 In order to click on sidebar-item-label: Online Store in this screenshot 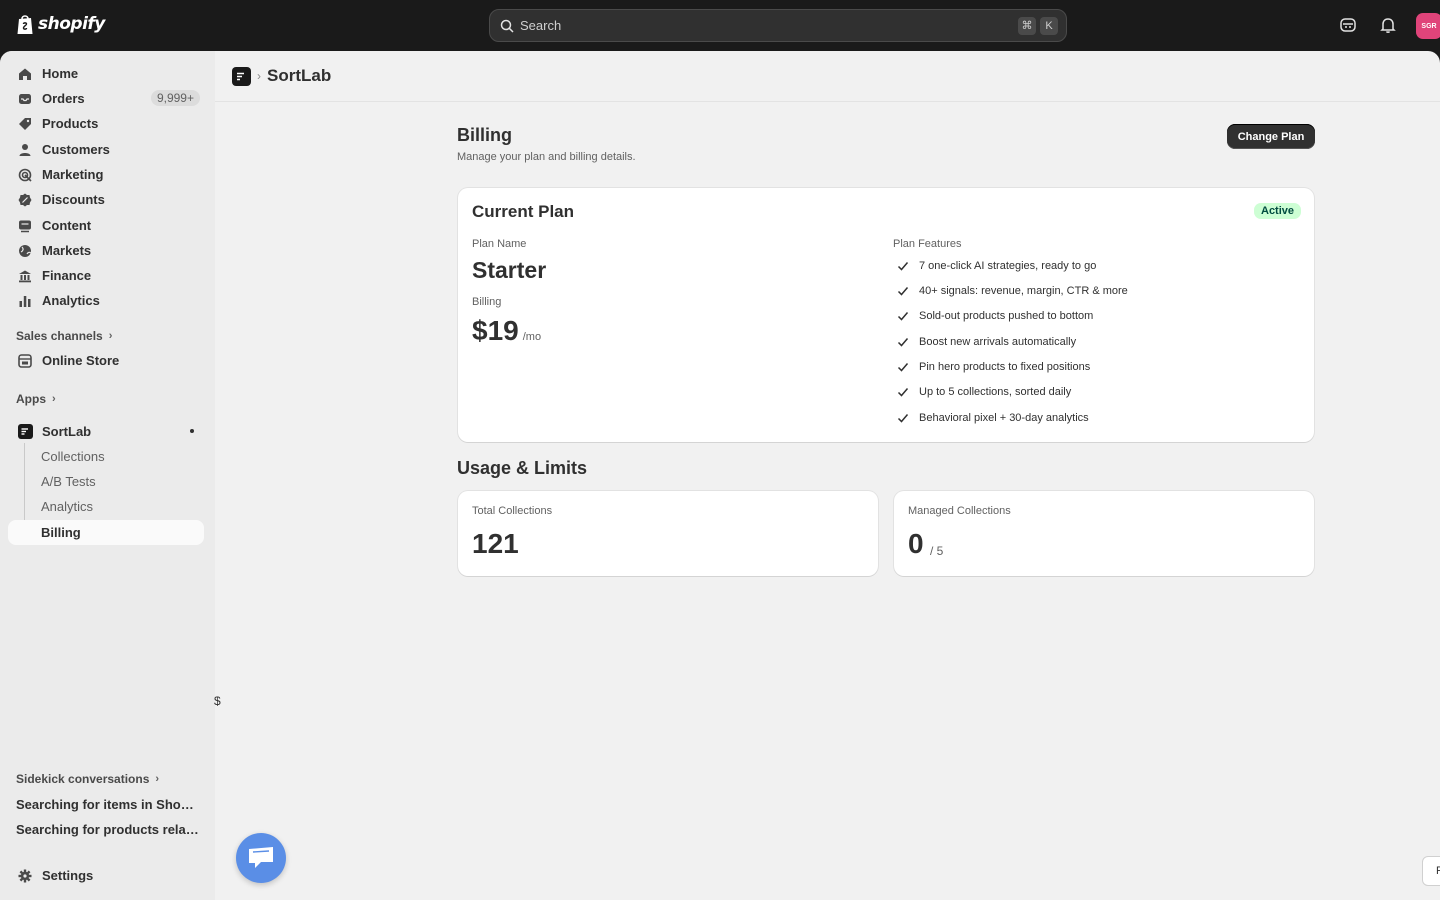, I will do `click(81, 360)`.